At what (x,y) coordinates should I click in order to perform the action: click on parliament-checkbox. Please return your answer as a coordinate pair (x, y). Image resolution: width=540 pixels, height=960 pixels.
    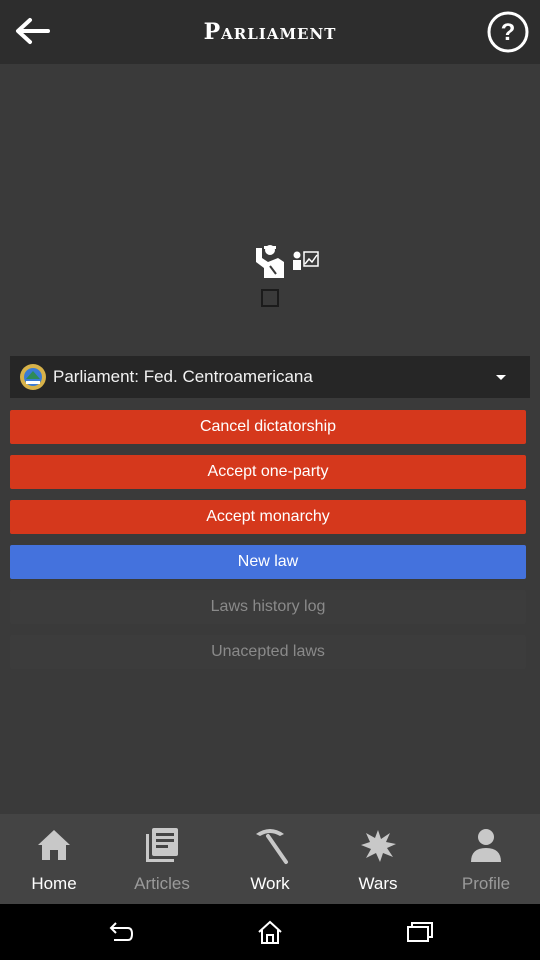
    Looking at the image, I should click on (270, 298).